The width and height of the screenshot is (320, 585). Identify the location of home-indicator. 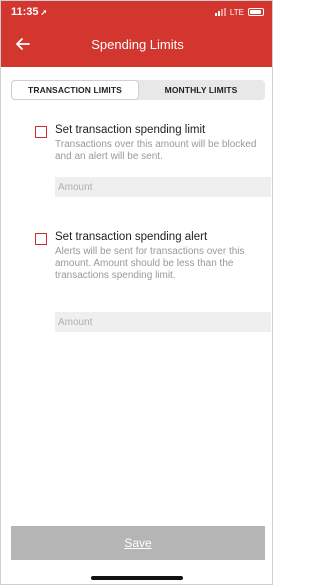
(137, 578).